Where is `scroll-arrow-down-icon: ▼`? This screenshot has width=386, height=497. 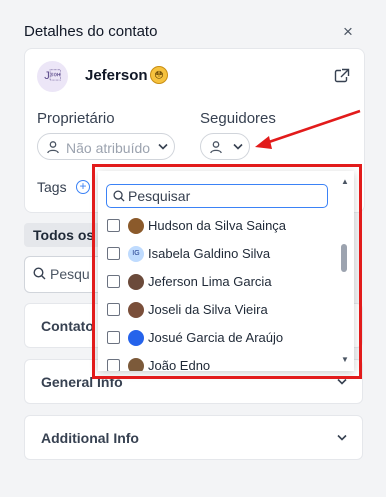
scroll-arrow-down-icon: ▼ is located at coordinates (345, 359).